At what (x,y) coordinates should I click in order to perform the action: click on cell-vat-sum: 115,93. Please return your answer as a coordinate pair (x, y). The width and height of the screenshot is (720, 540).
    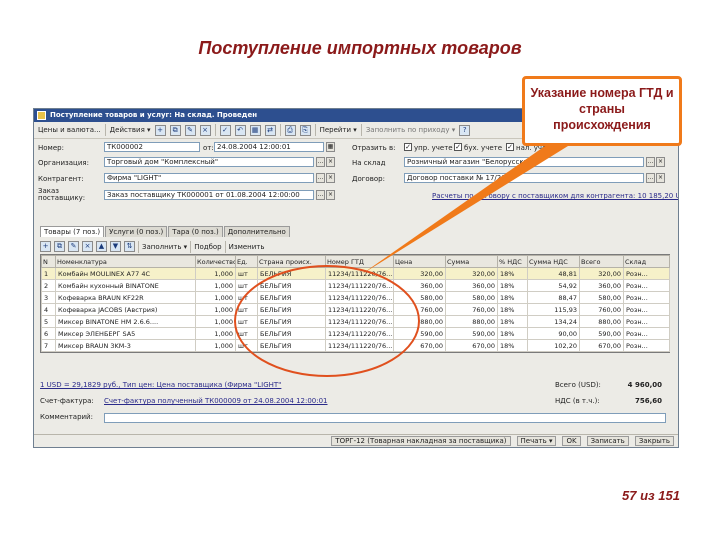
    Looking at the image, I should click on (553, 309).